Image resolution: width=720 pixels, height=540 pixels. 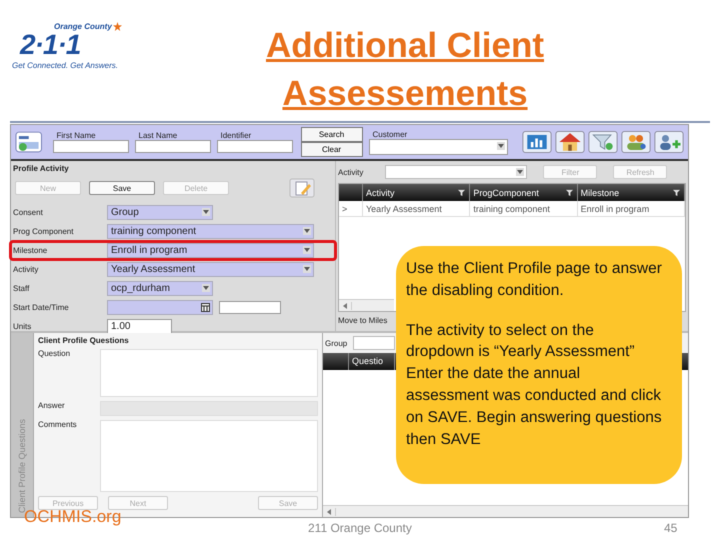 What do you see at coordinates (372, 361) in the screenshot?
I see `column-header: Questio` at bounding box center [372, 361].